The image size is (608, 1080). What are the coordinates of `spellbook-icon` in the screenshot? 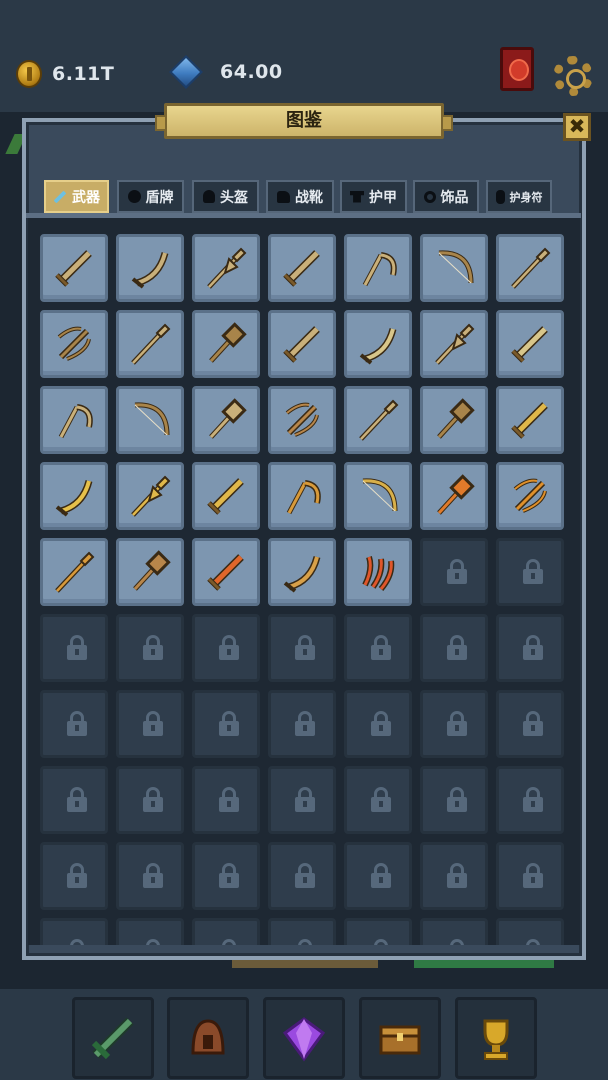 It's located at (517, 69).